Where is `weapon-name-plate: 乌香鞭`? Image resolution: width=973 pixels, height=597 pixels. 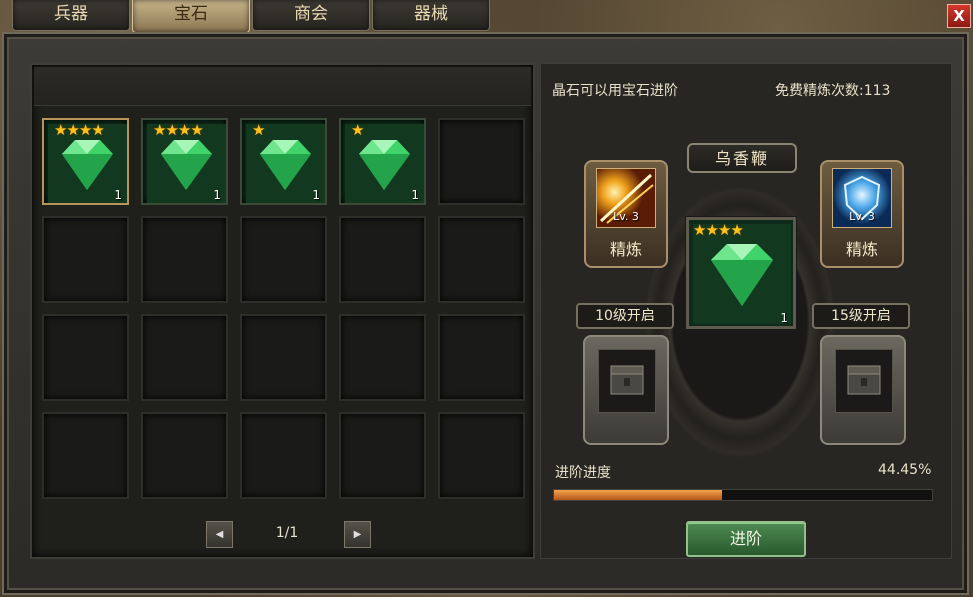 weapon-name-plate: 乌香鞭 is located at coordinates (742, 158).